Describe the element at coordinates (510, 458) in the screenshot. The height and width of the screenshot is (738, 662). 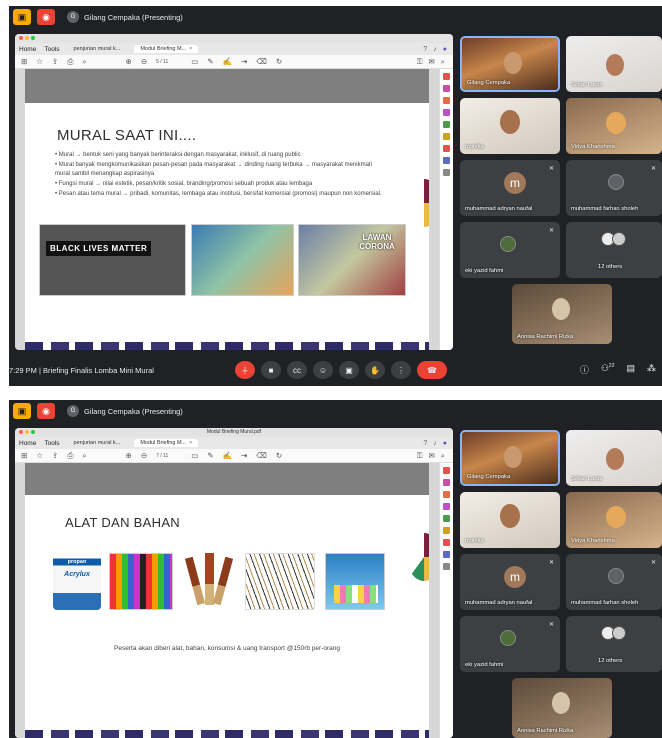
I see `participant-tile: ⋯ Gilang Cempaka` at that location.